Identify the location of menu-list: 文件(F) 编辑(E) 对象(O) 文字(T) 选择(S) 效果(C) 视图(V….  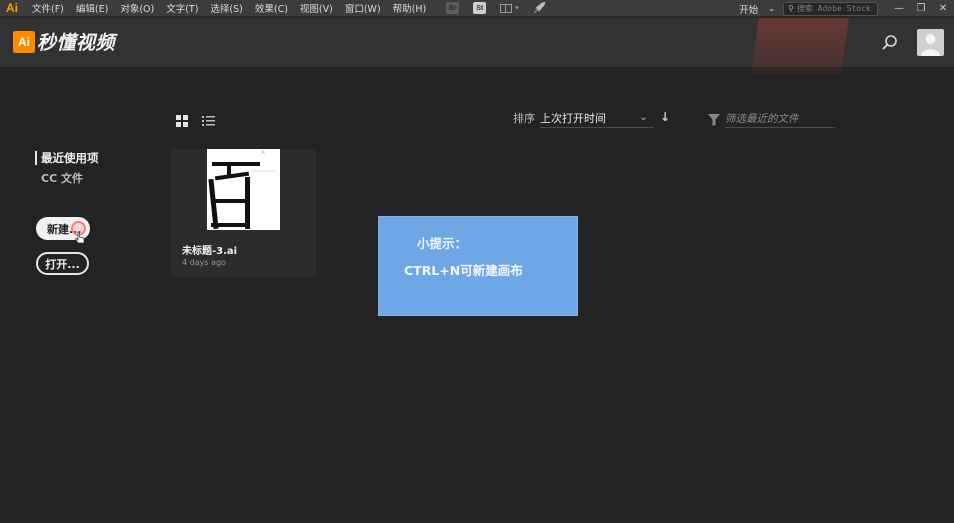
(235, 8).